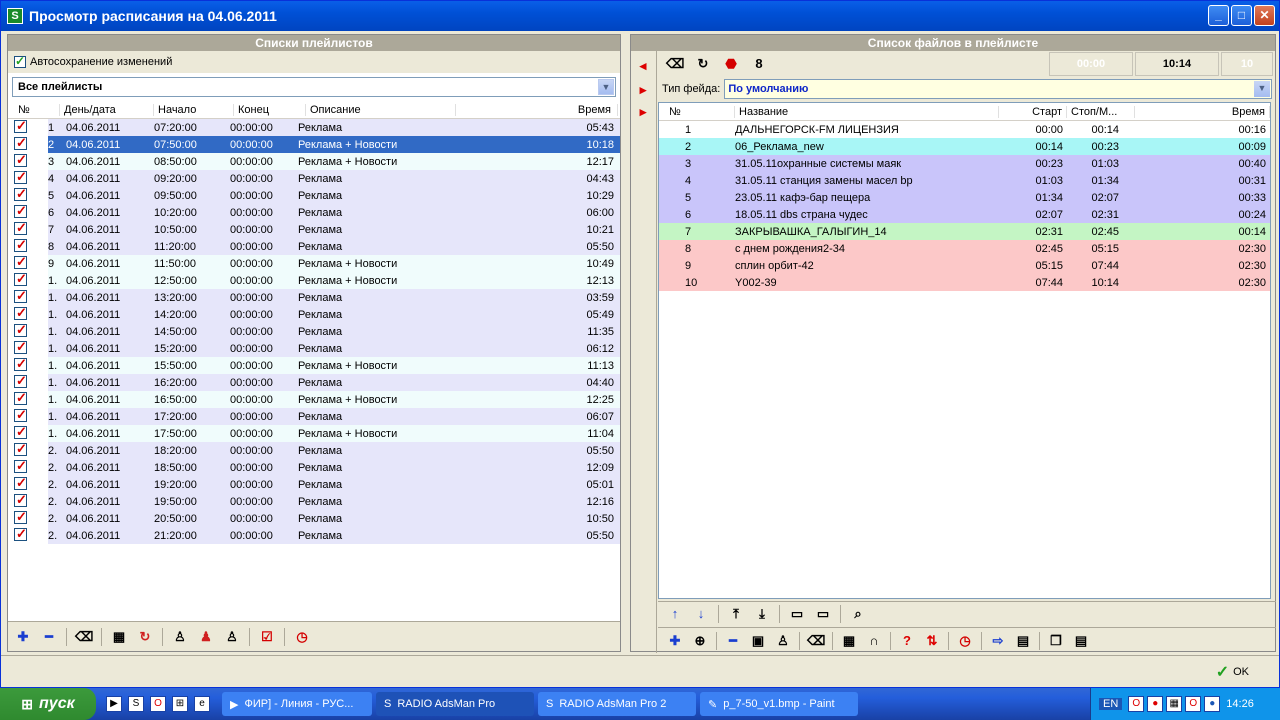 The height and width of the screenshot is (720, 1280). What do you see at coordinates (202, 704) in the screenshot?
I see `ie-icon: e` at bounding box center [202, 704].